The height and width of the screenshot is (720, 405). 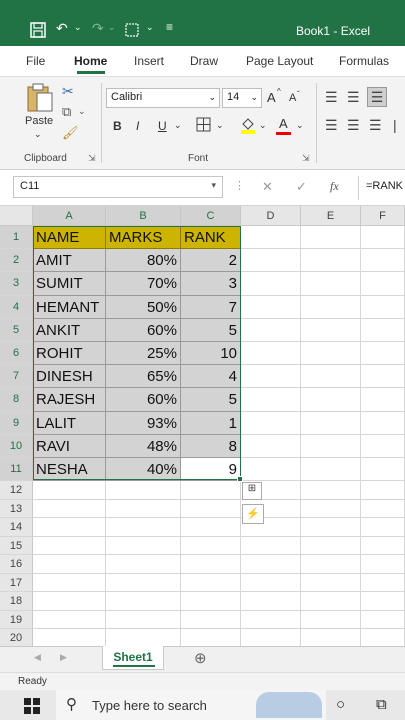 What do you see at coordinates (331, 125) in the screenshot?
I see `align-left-icon: ☰` at bounding box center [331, 125].